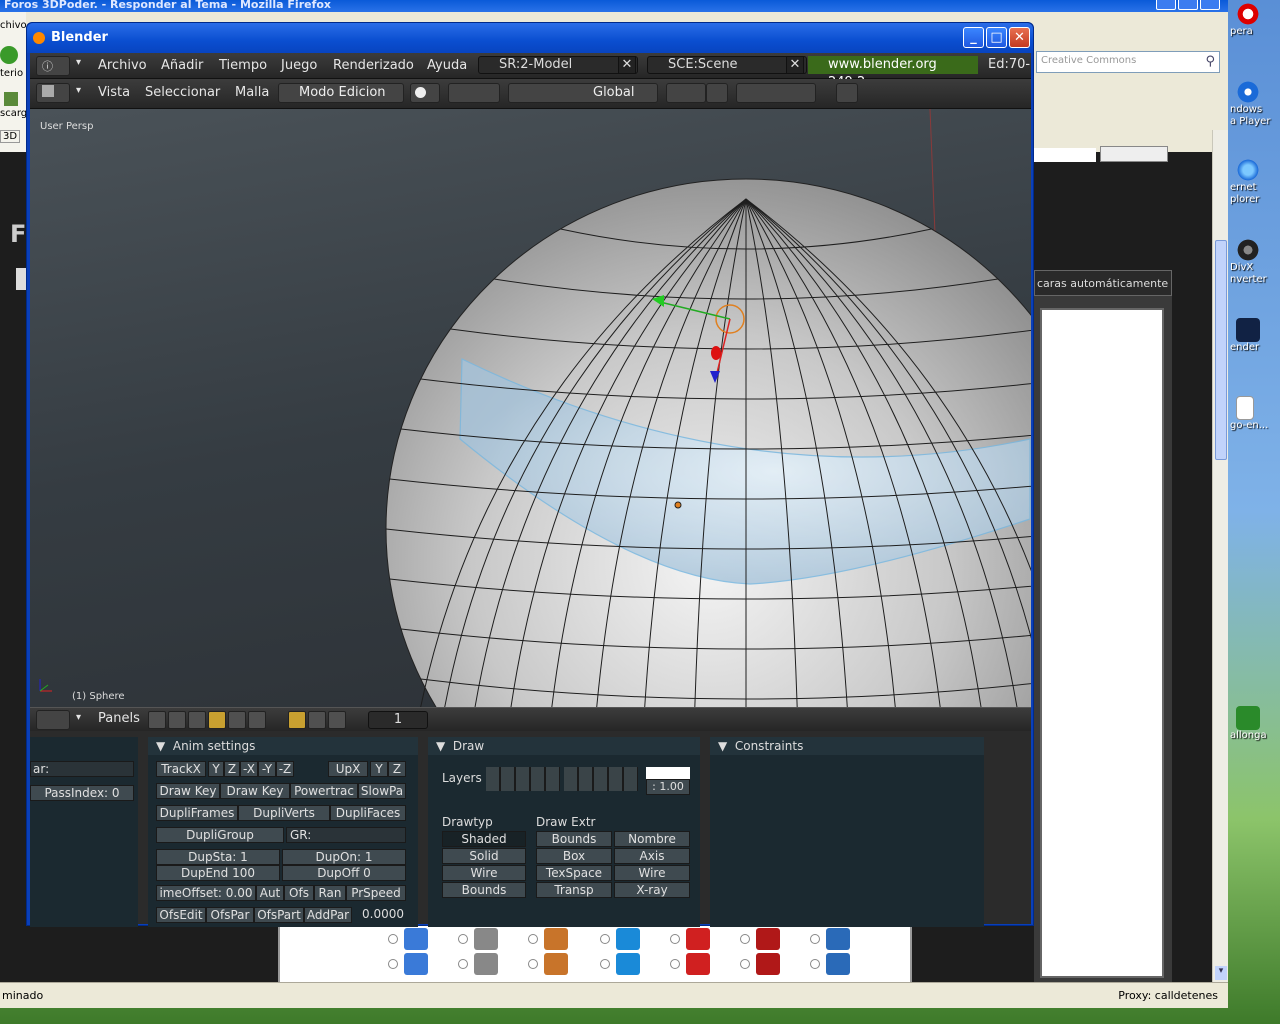  I want to click on auto-button: Aut, so click(270, 893).